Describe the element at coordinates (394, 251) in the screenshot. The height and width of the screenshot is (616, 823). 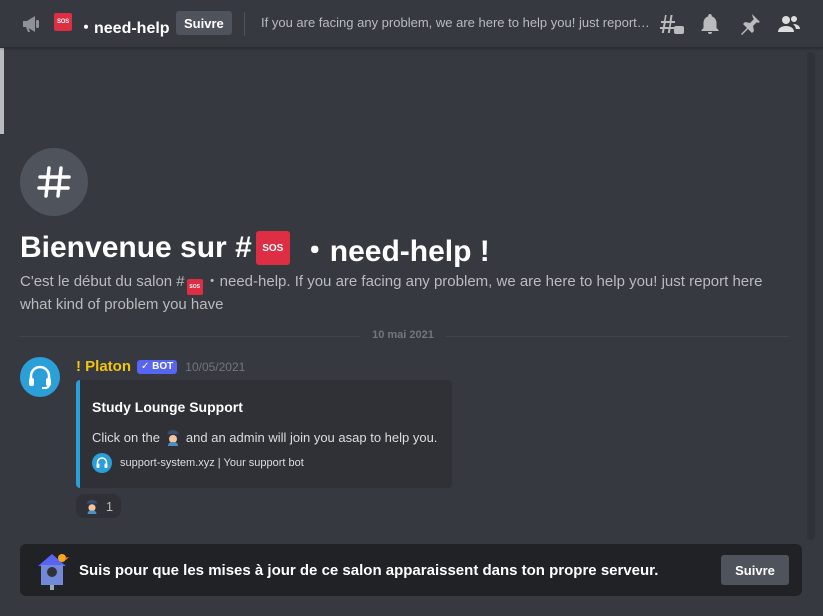
I see `welcome-title-suffix: ・need-help !` at that location.